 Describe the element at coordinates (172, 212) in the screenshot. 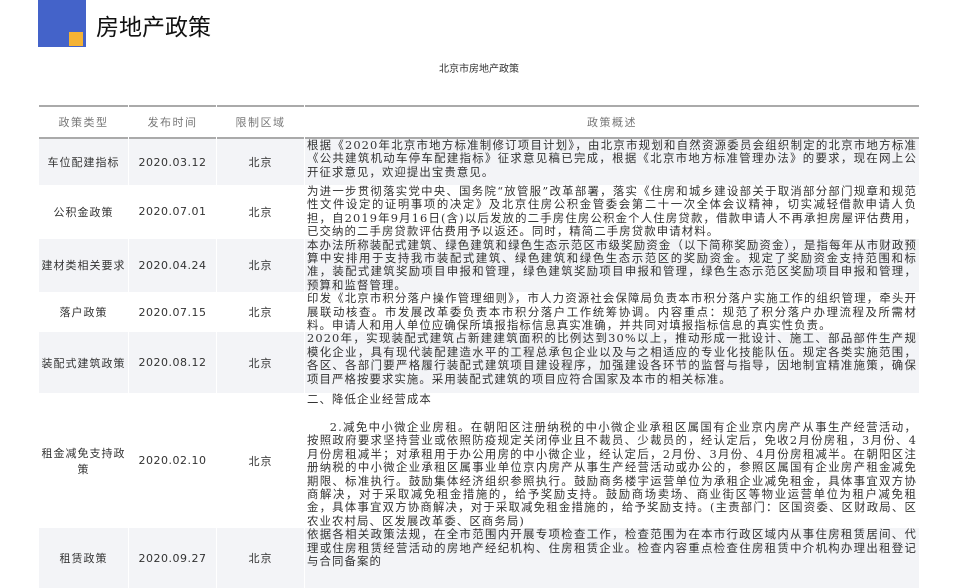

I see `cell-date: 2020.07.01` at that location.